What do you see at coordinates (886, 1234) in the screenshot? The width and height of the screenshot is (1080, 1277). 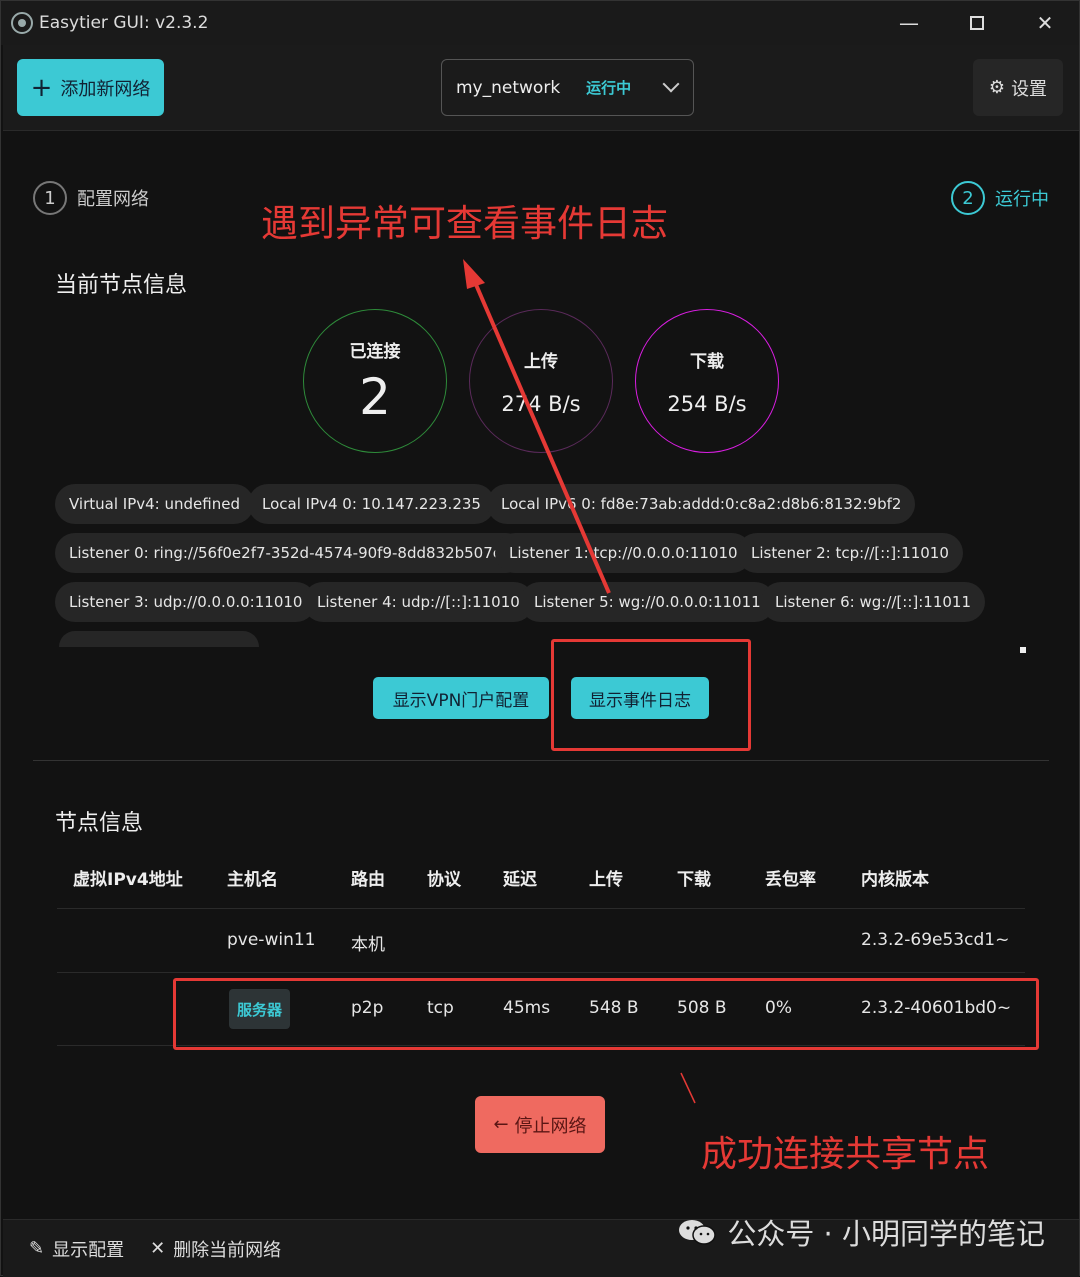 I see `watermark-text: 公众号 · 小明同学的笔记` at bounding box center [886, 1234].